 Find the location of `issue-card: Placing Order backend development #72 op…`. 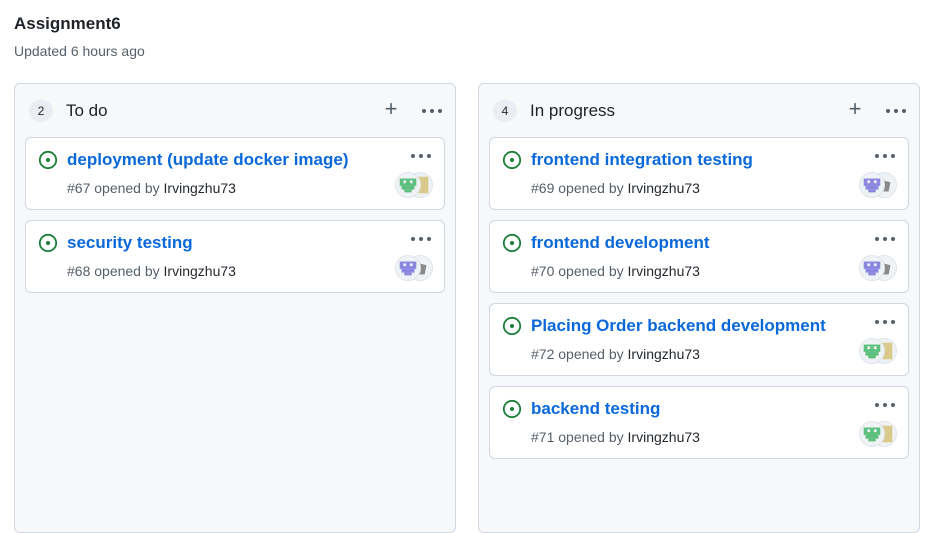

issue-card: Placing Order backend development #72 op… is located at coordinates (699, 339).